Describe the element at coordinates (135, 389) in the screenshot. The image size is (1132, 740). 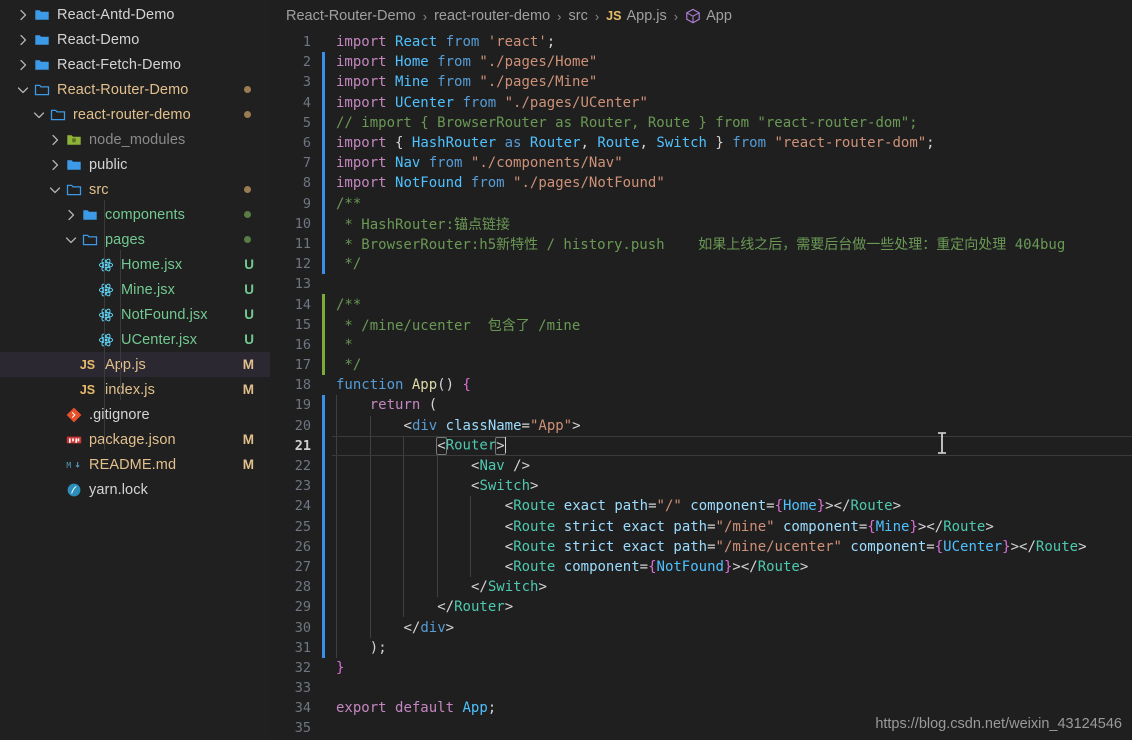
I see `tree-item-index-js: JS index.js M` at that location.